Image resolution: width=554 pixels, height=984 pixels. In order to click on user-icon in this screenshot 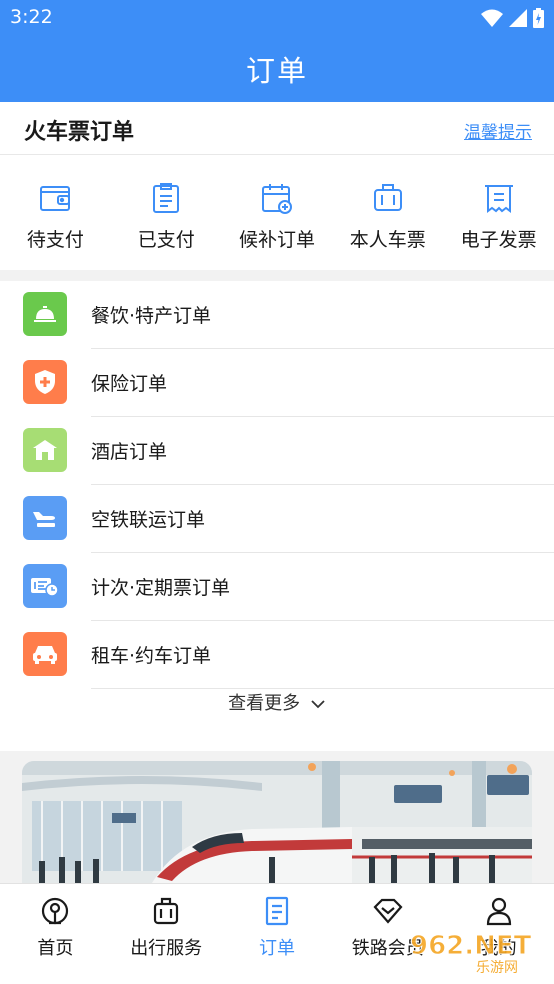, I will do `click(498, 911)`.